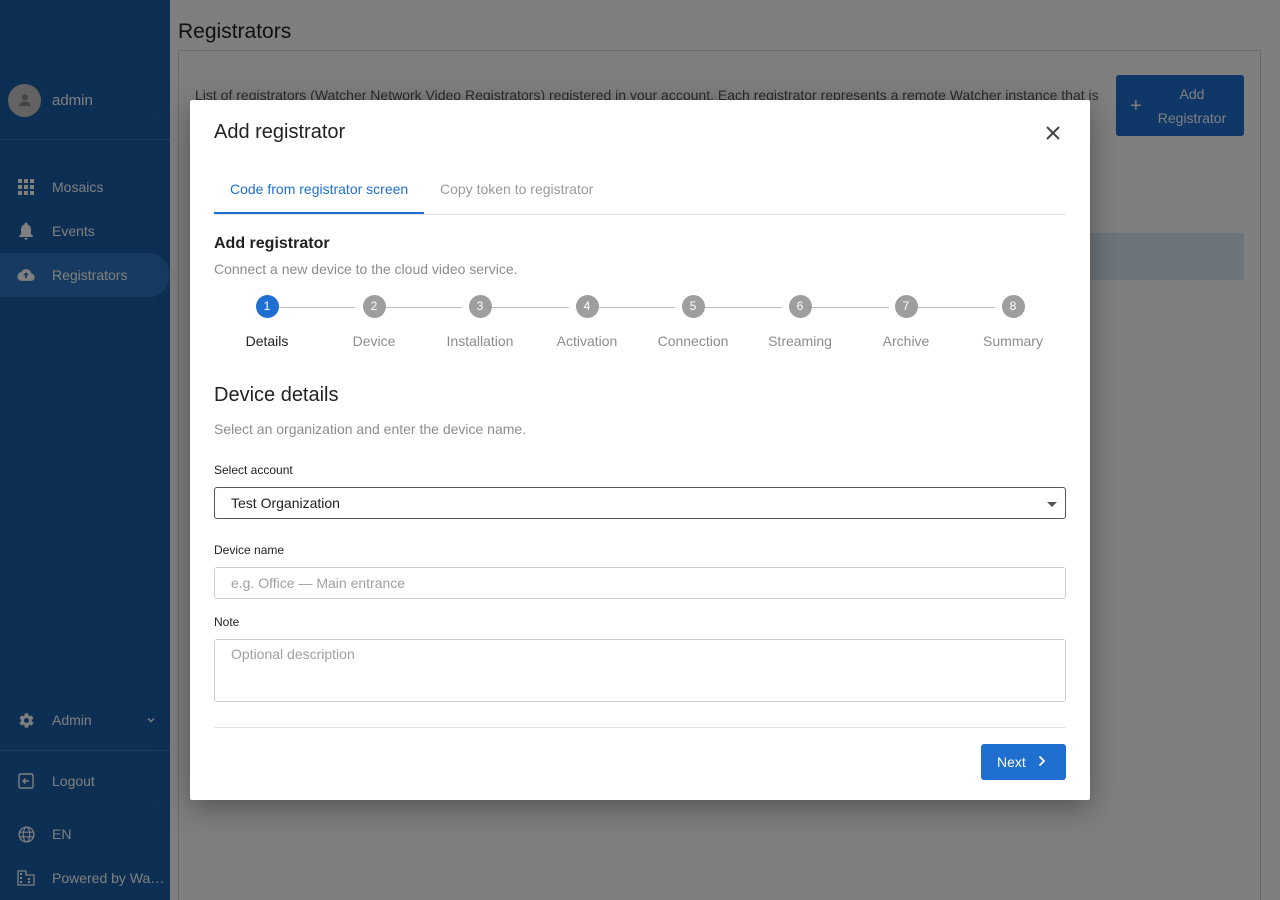 The height and width of the screenshot is (900, 1280). Describe the element at coordinates (374, 322) in the screenshot. I see `step-device: 2 Device` at that location.